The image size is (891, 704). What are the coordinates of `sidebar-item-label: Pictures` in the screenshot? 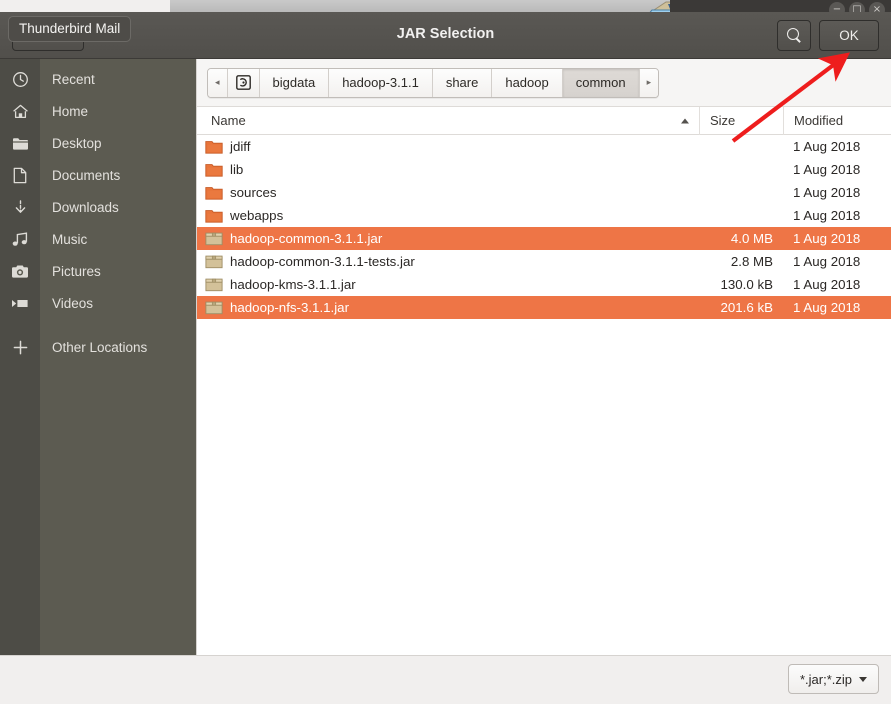 It's located at (76, 271).